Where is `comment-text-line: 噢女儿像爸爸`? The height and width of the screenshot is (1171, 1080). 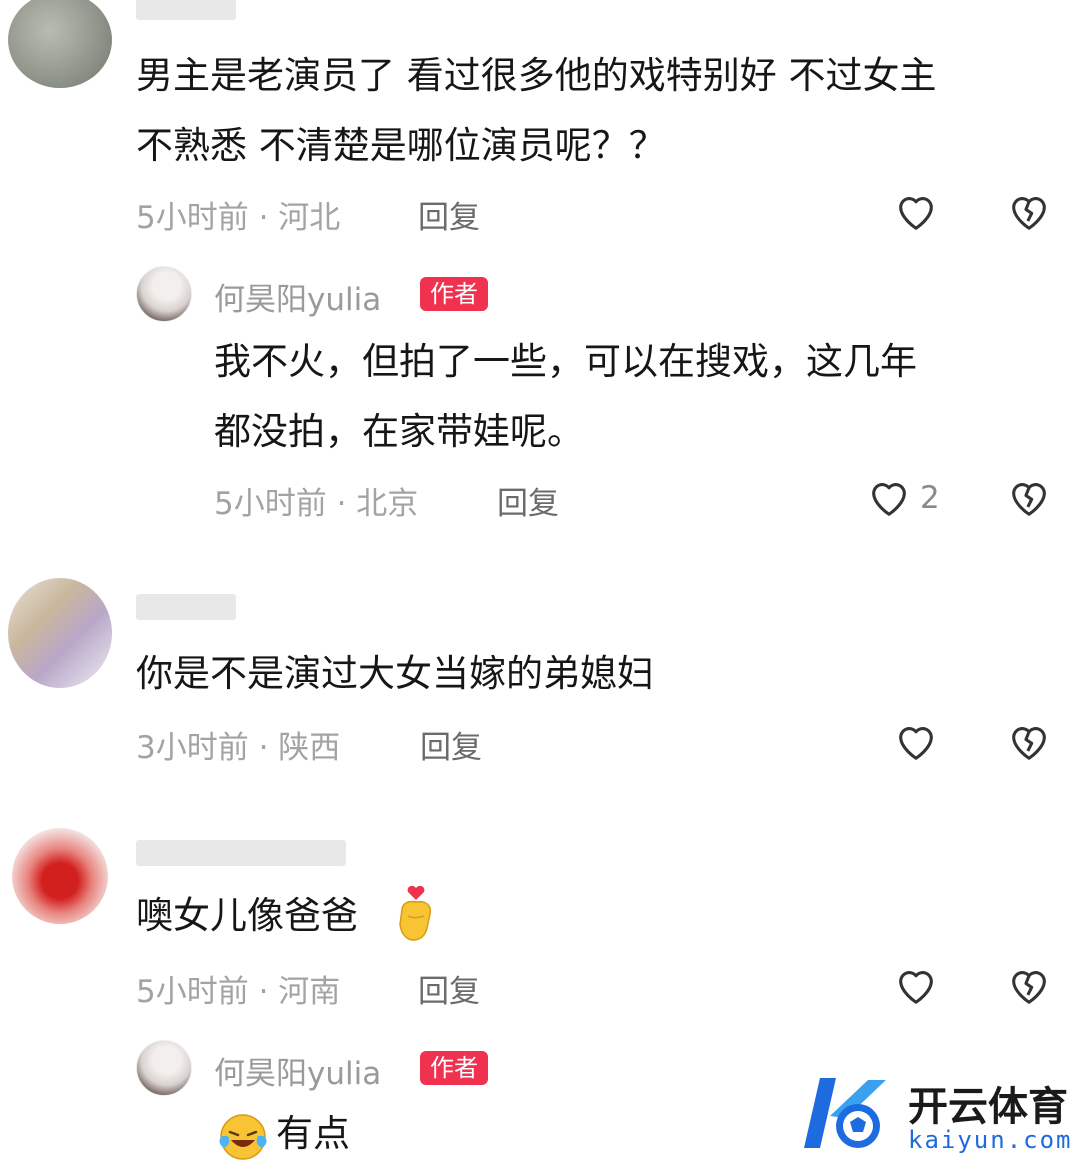 comment-text-line: 噢女儿像爸爸 is located at coordinates (247, 915).